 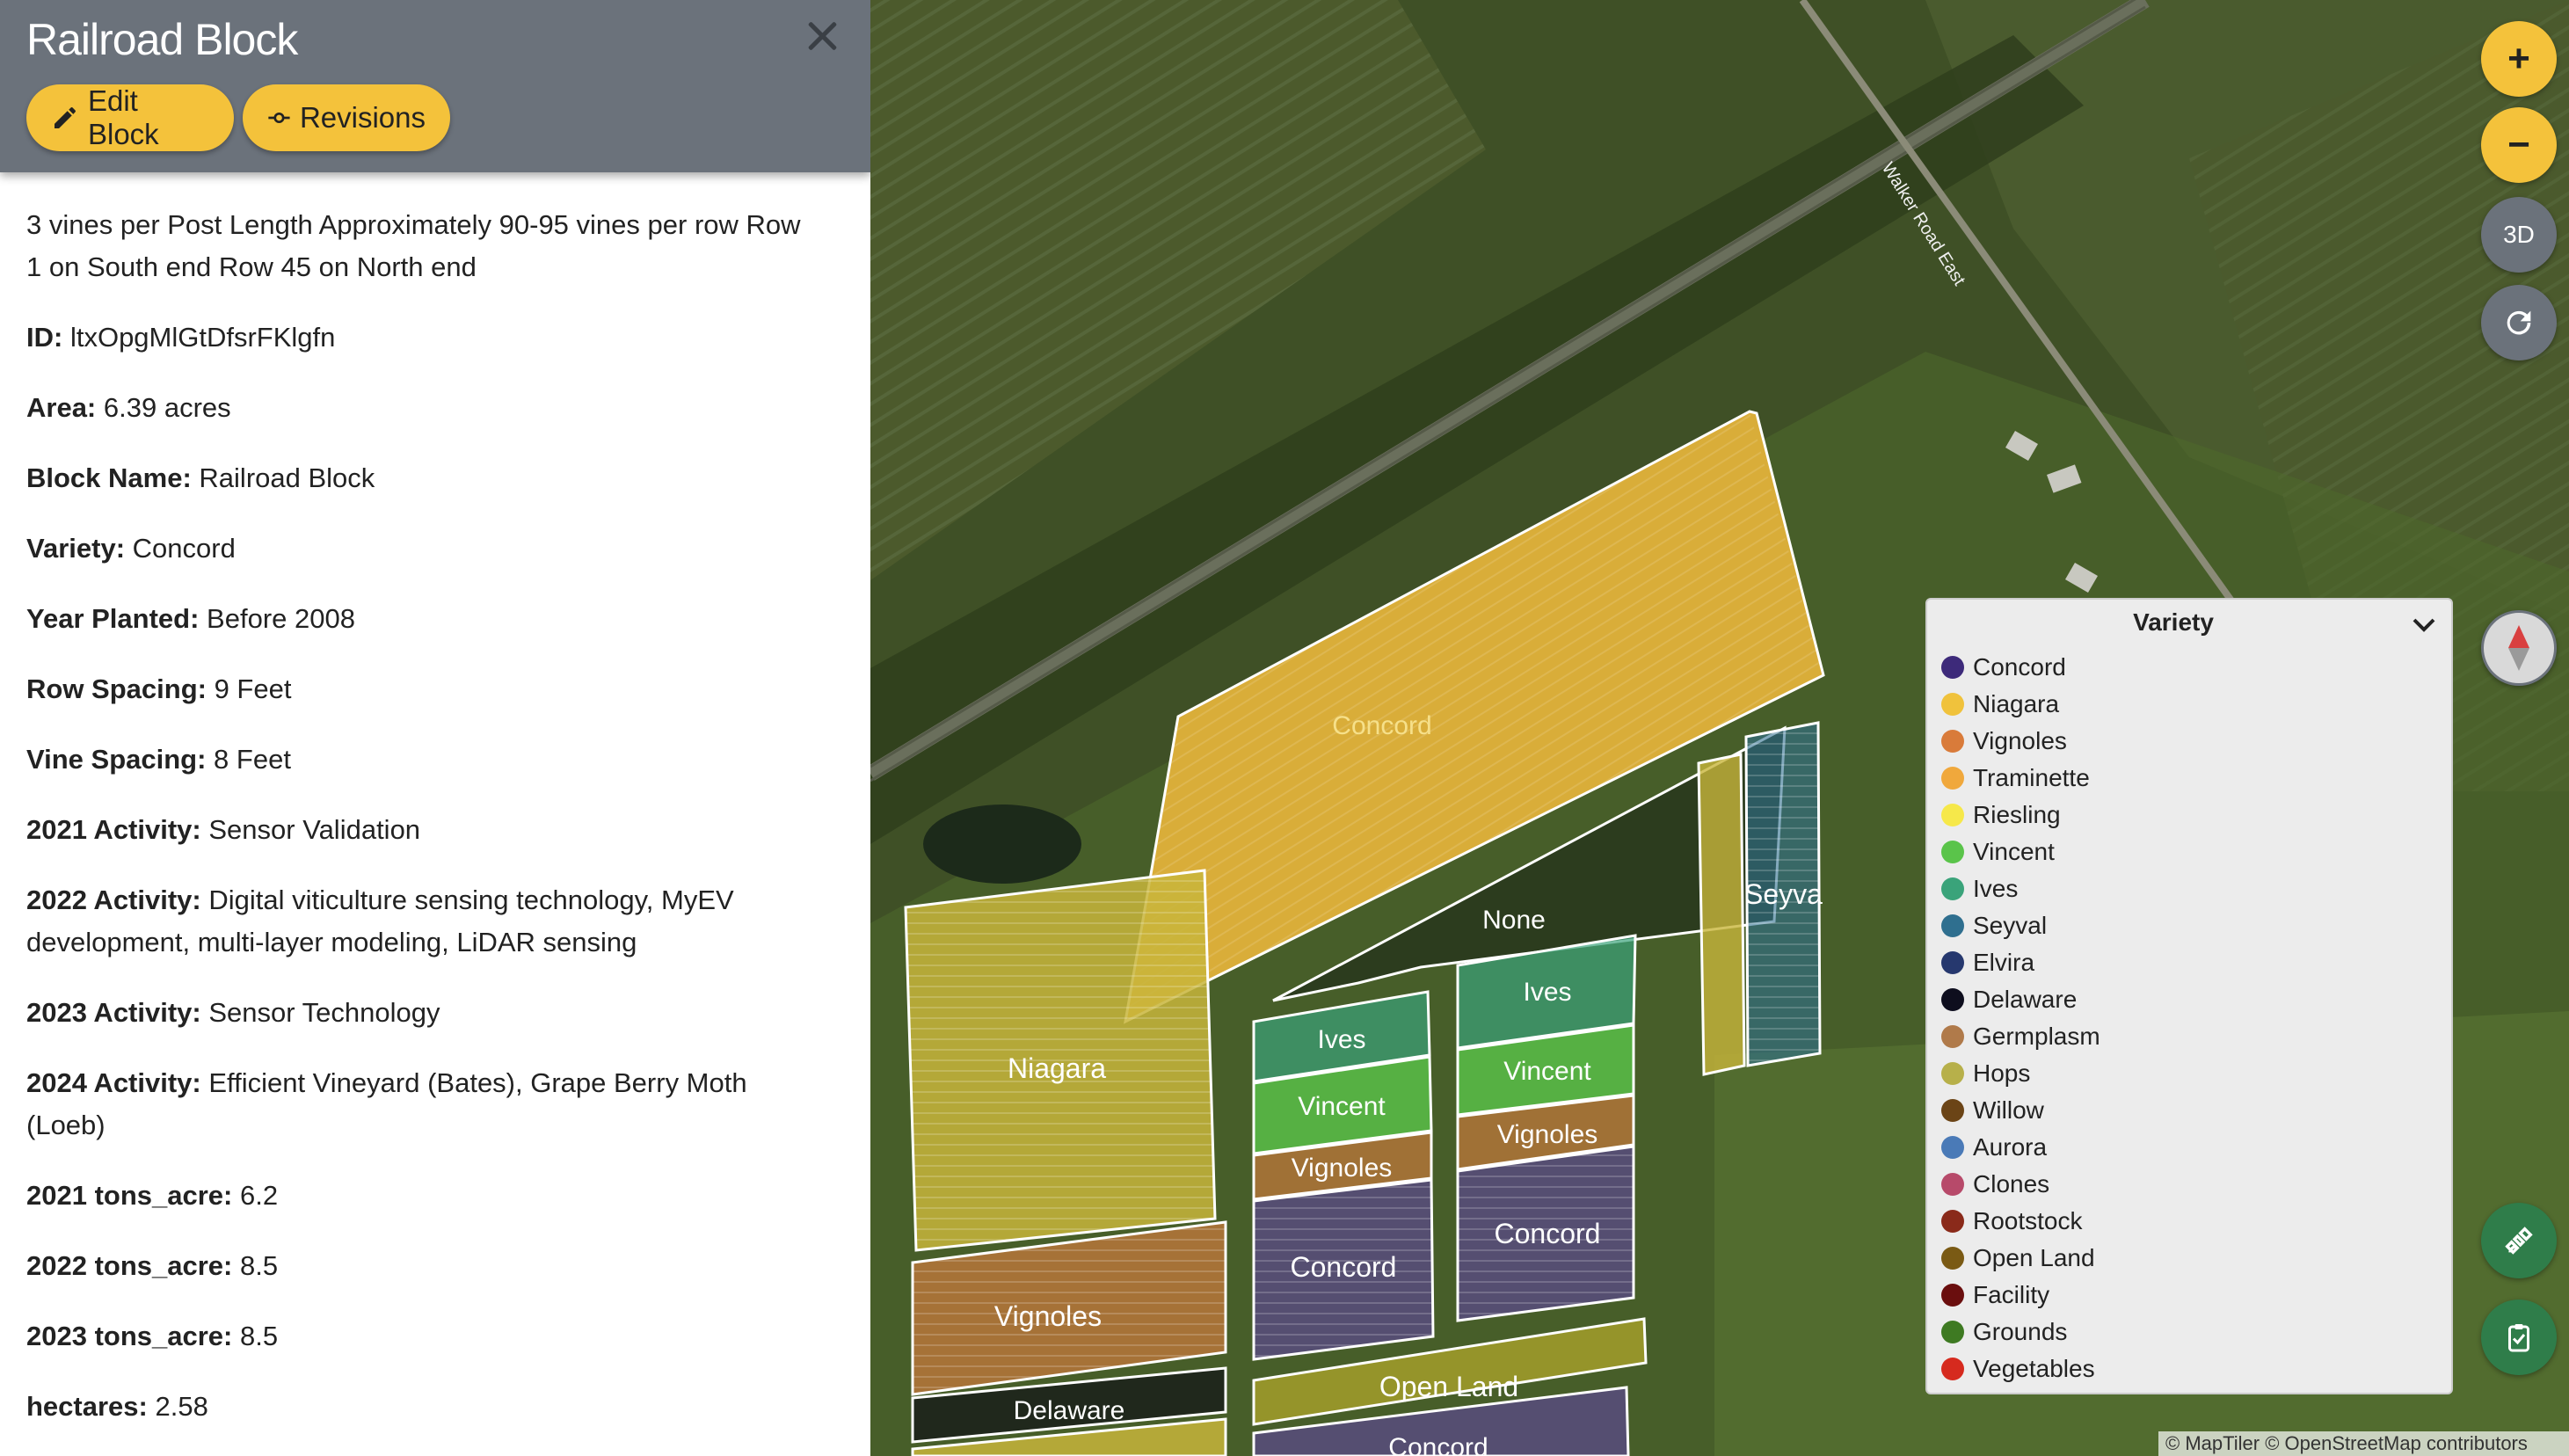 I want to click on legend-item: Seyval, so click(x=2021, y=925).